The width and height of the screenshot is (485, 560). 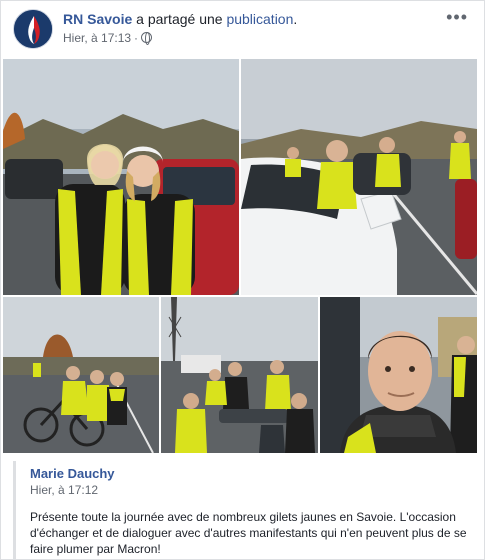 I want to click on action-text: a partagé une, so click(x=179, y=19).